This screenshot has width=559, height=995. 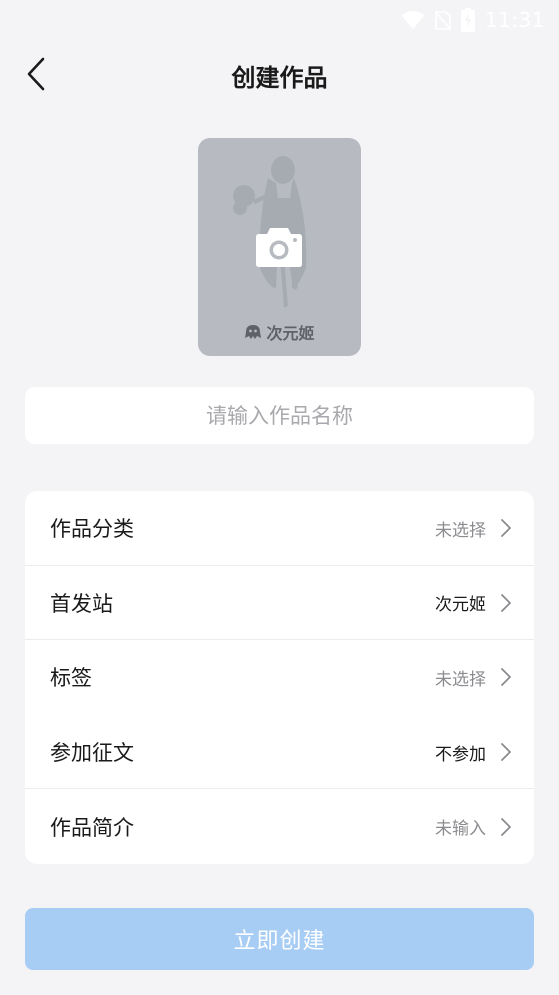 What do you see at coordinates (71, 678) in the screenshot?
I see `row-tags-label: 标签` at bounding box center [71, 678].